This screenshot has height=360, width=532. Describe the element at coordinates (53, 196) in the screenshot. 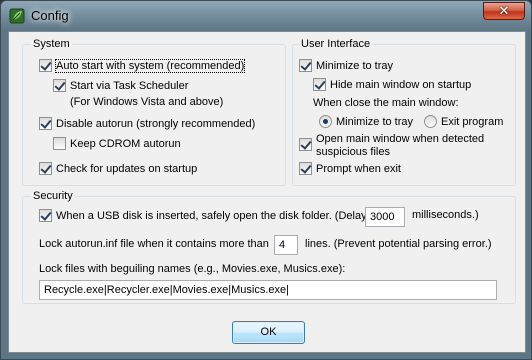

I see `security-legend: Security` at that location.